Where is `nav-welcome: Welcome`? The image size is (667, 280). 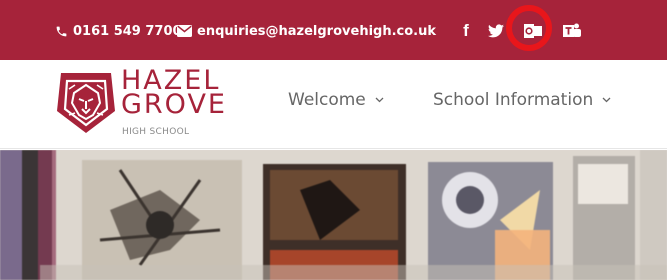 nav-welcome: Welcome is located at coordinates (336, 100).